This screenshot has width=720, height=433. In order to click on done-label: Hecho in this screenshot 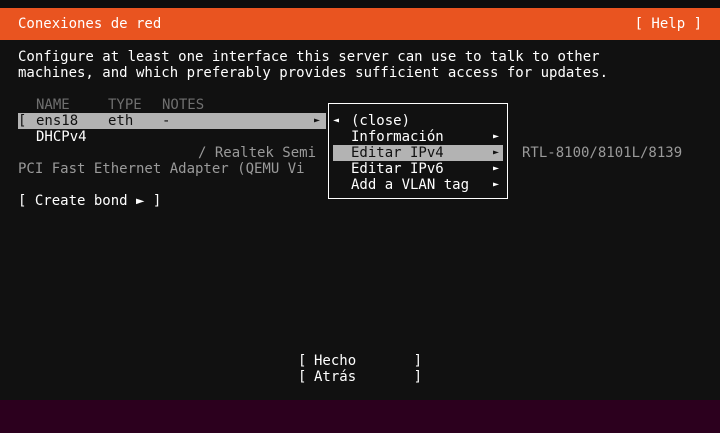, I will do `click(335, 361)`.